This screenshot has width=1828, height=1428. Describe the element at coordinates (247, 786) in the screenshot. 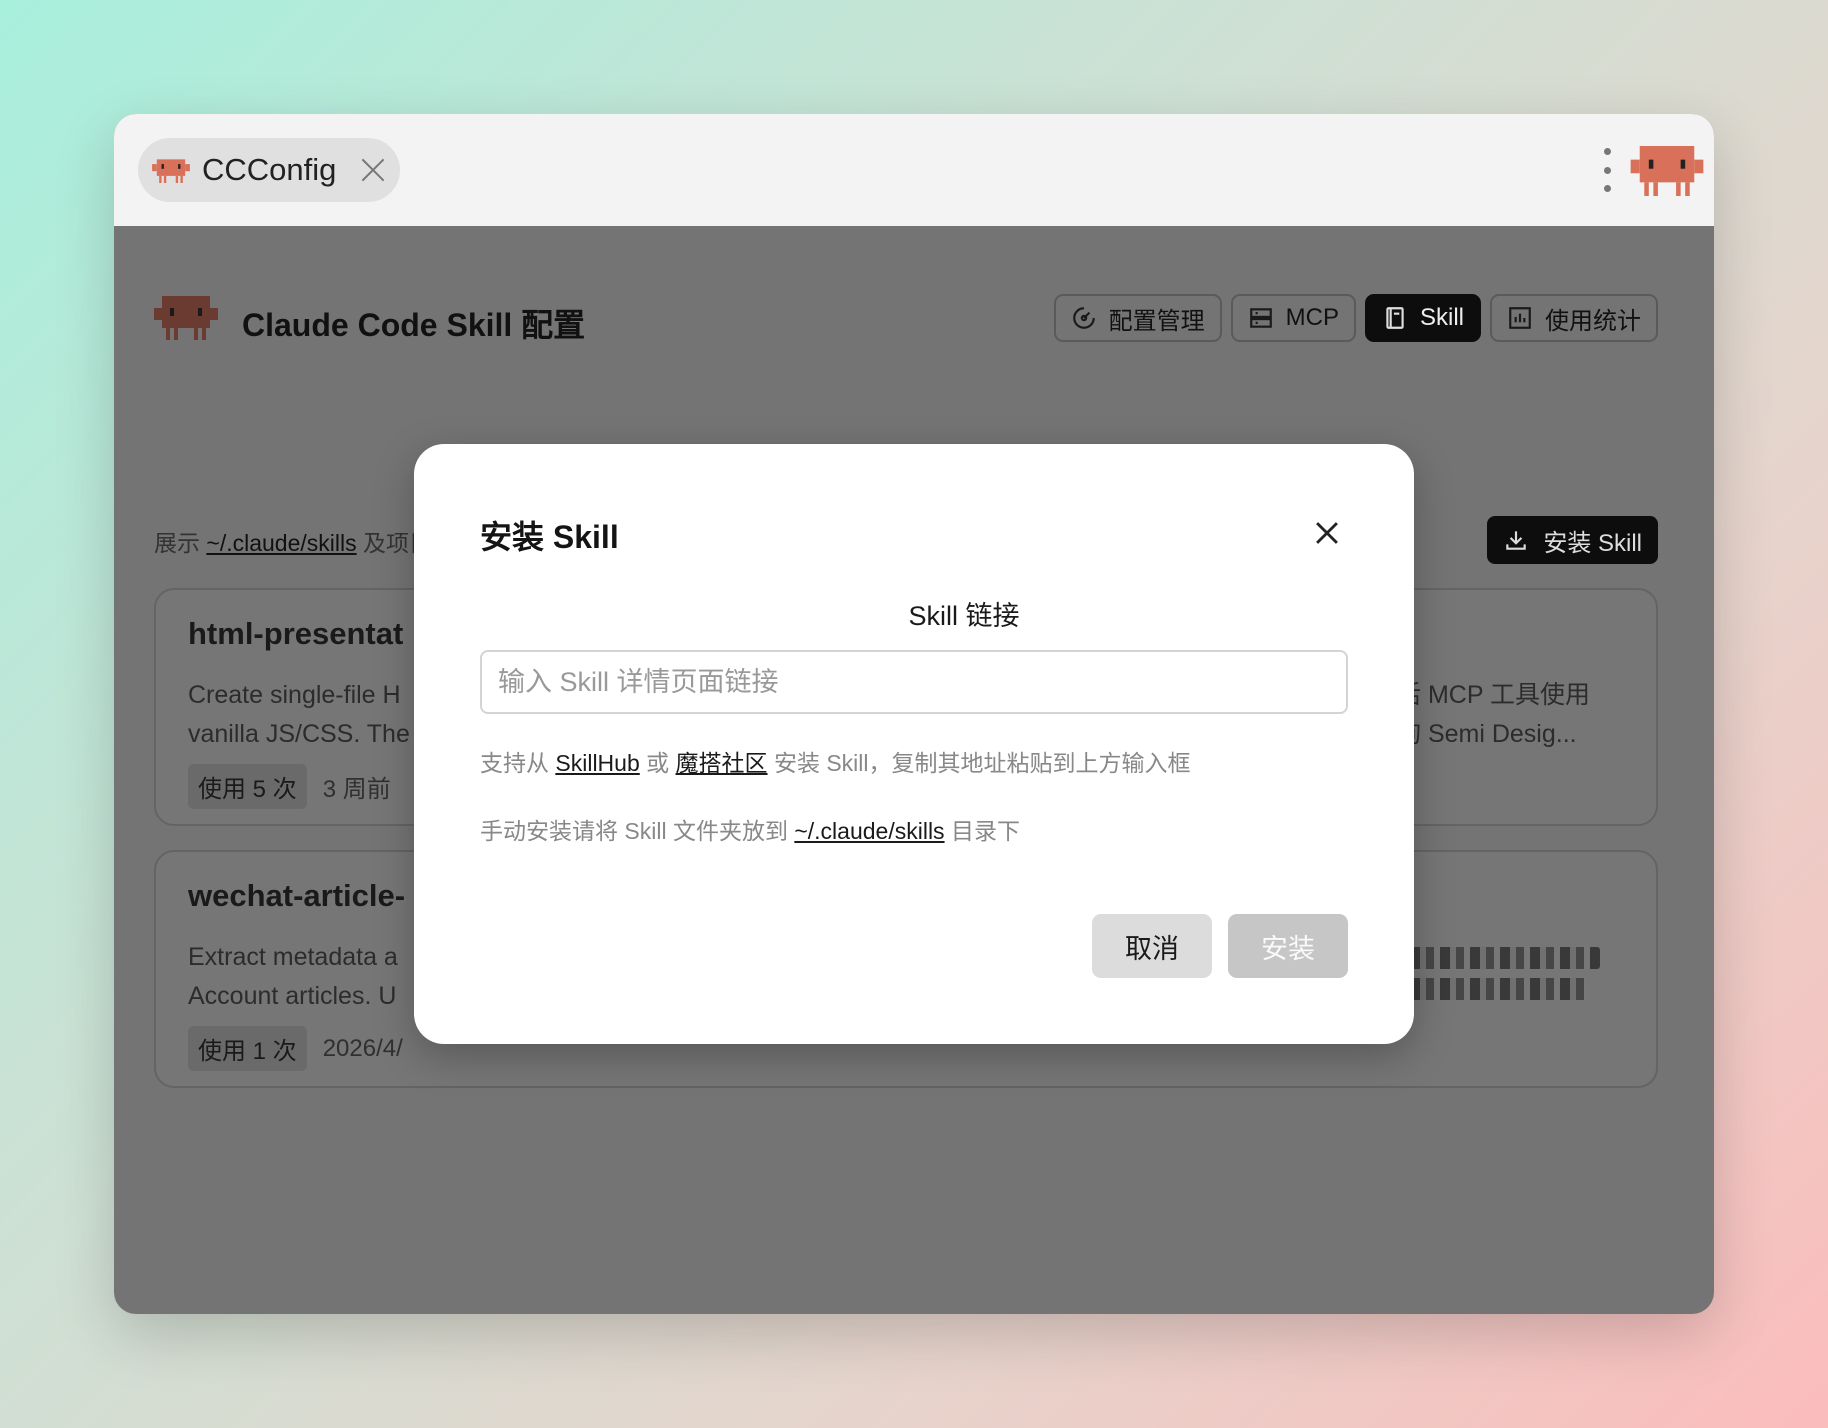

I see `usage-badge: 使用 5 次` at that location.